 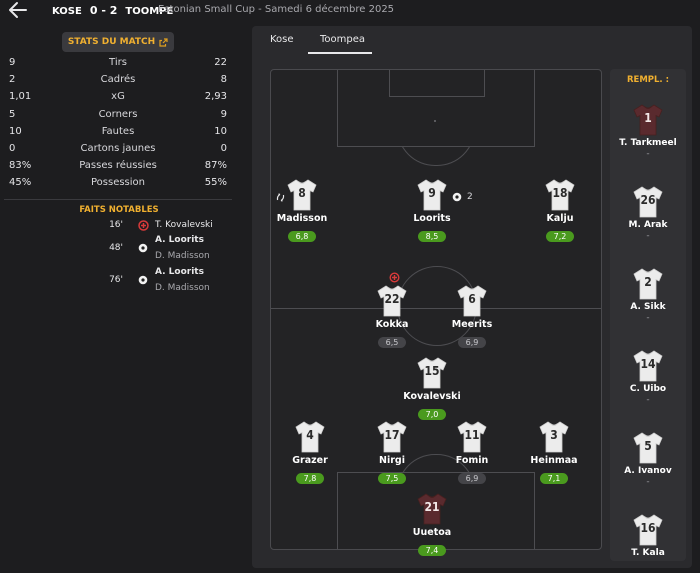 What do you see at coordinates (432, 236) in the screenshot?
I see `player-rating: 8,5` at bounding box center [432, 236].